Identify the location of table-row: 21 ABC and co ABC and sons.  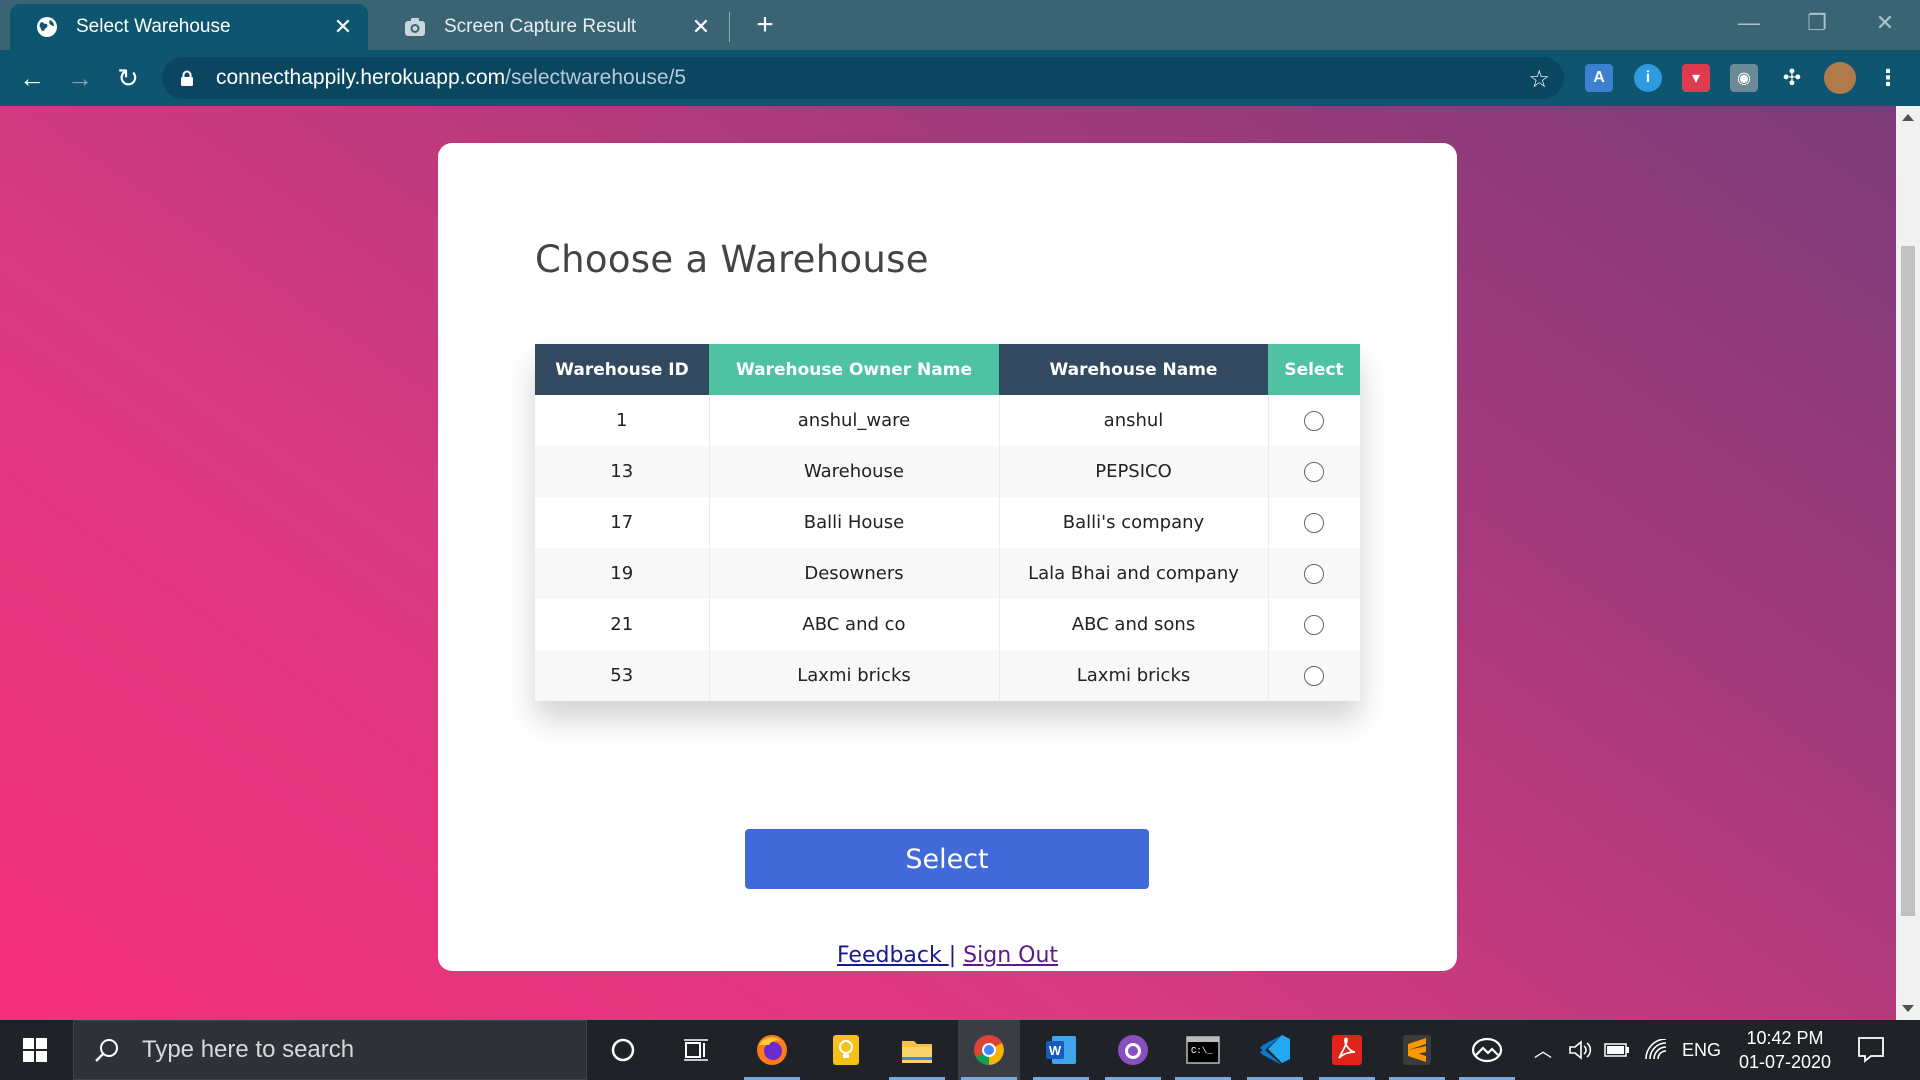
(947, 624).